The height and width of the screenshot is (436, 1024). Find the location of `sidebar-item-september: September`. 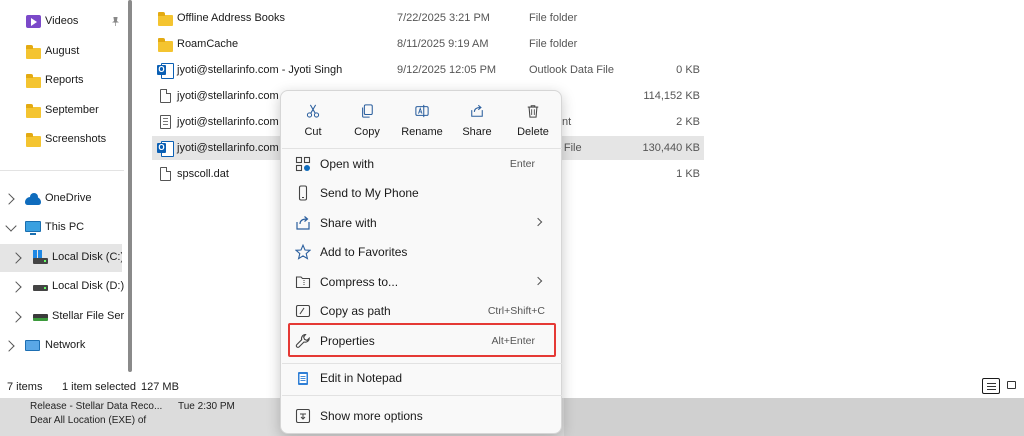

sidebar-item-september: September is located at coordinates (62, 111).